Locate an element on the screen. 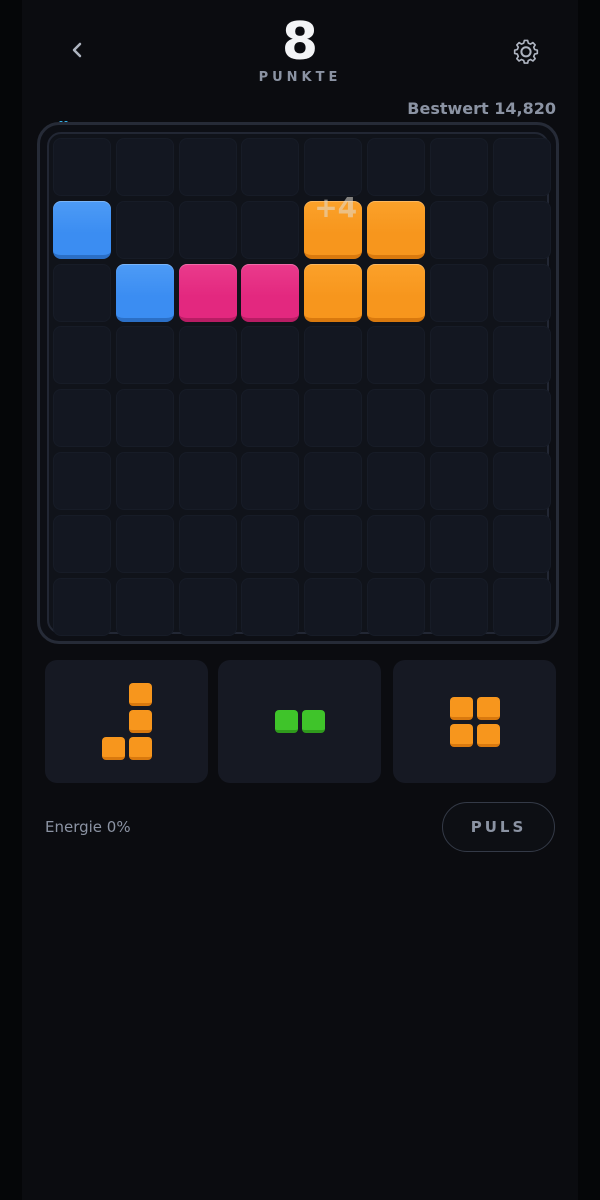 This screenshot has height=1200, width=600. gear-icon is located at coordinates (526, 51).